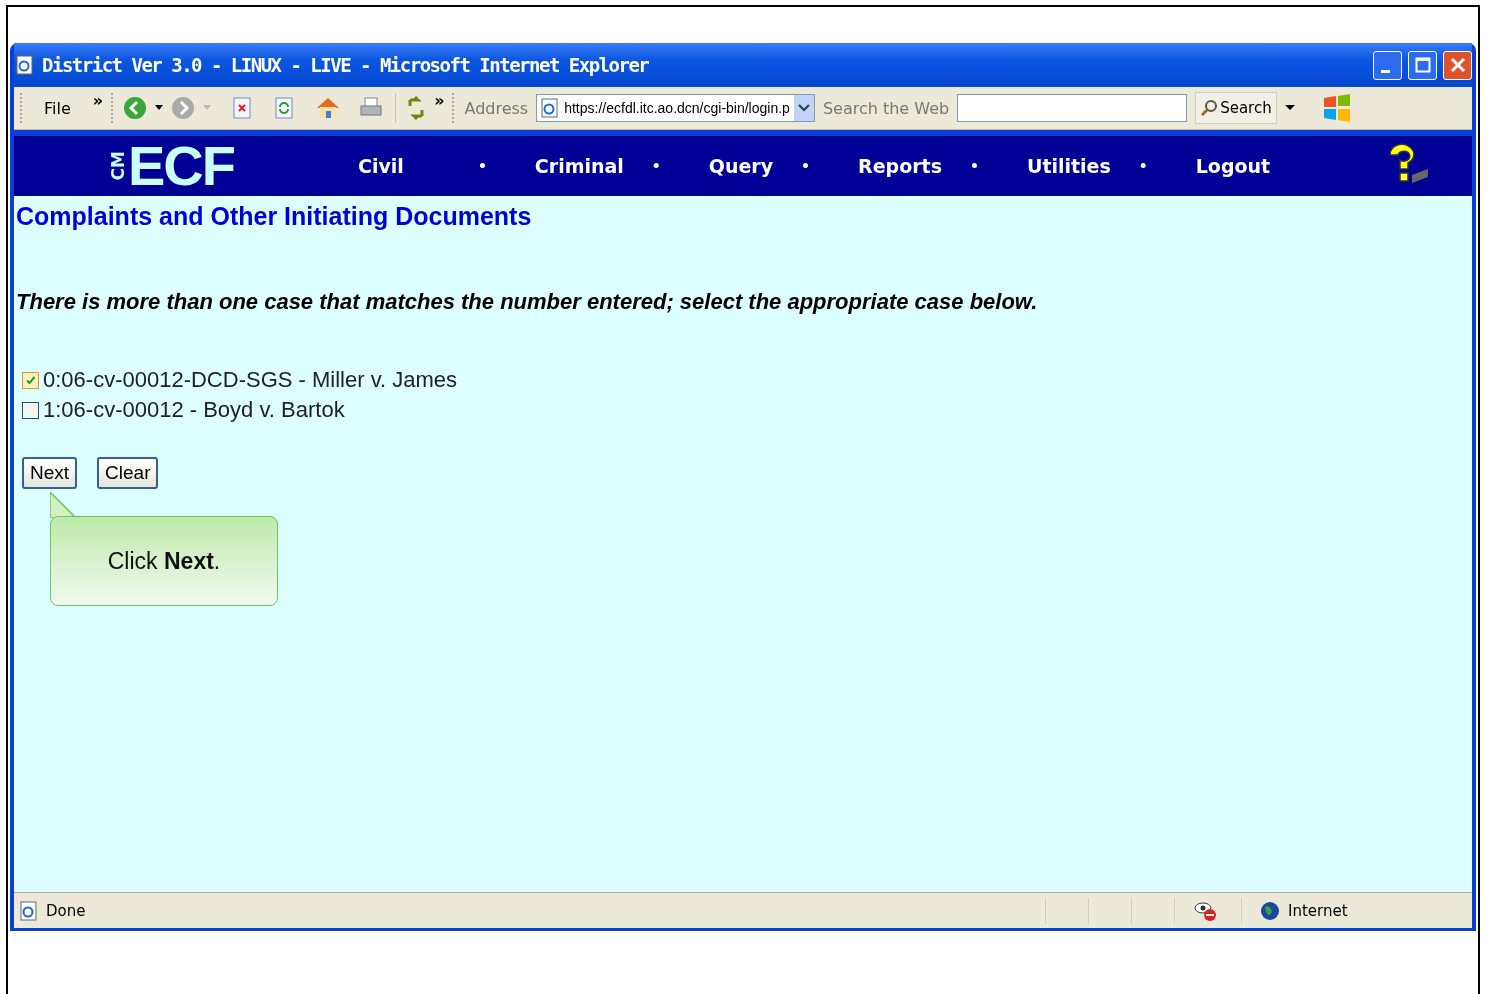 This screenshot has height=994, width=1489. I want to click on case-label: 1:06-cv-00012 - Boyd v. Bartok, so click(194, 410).